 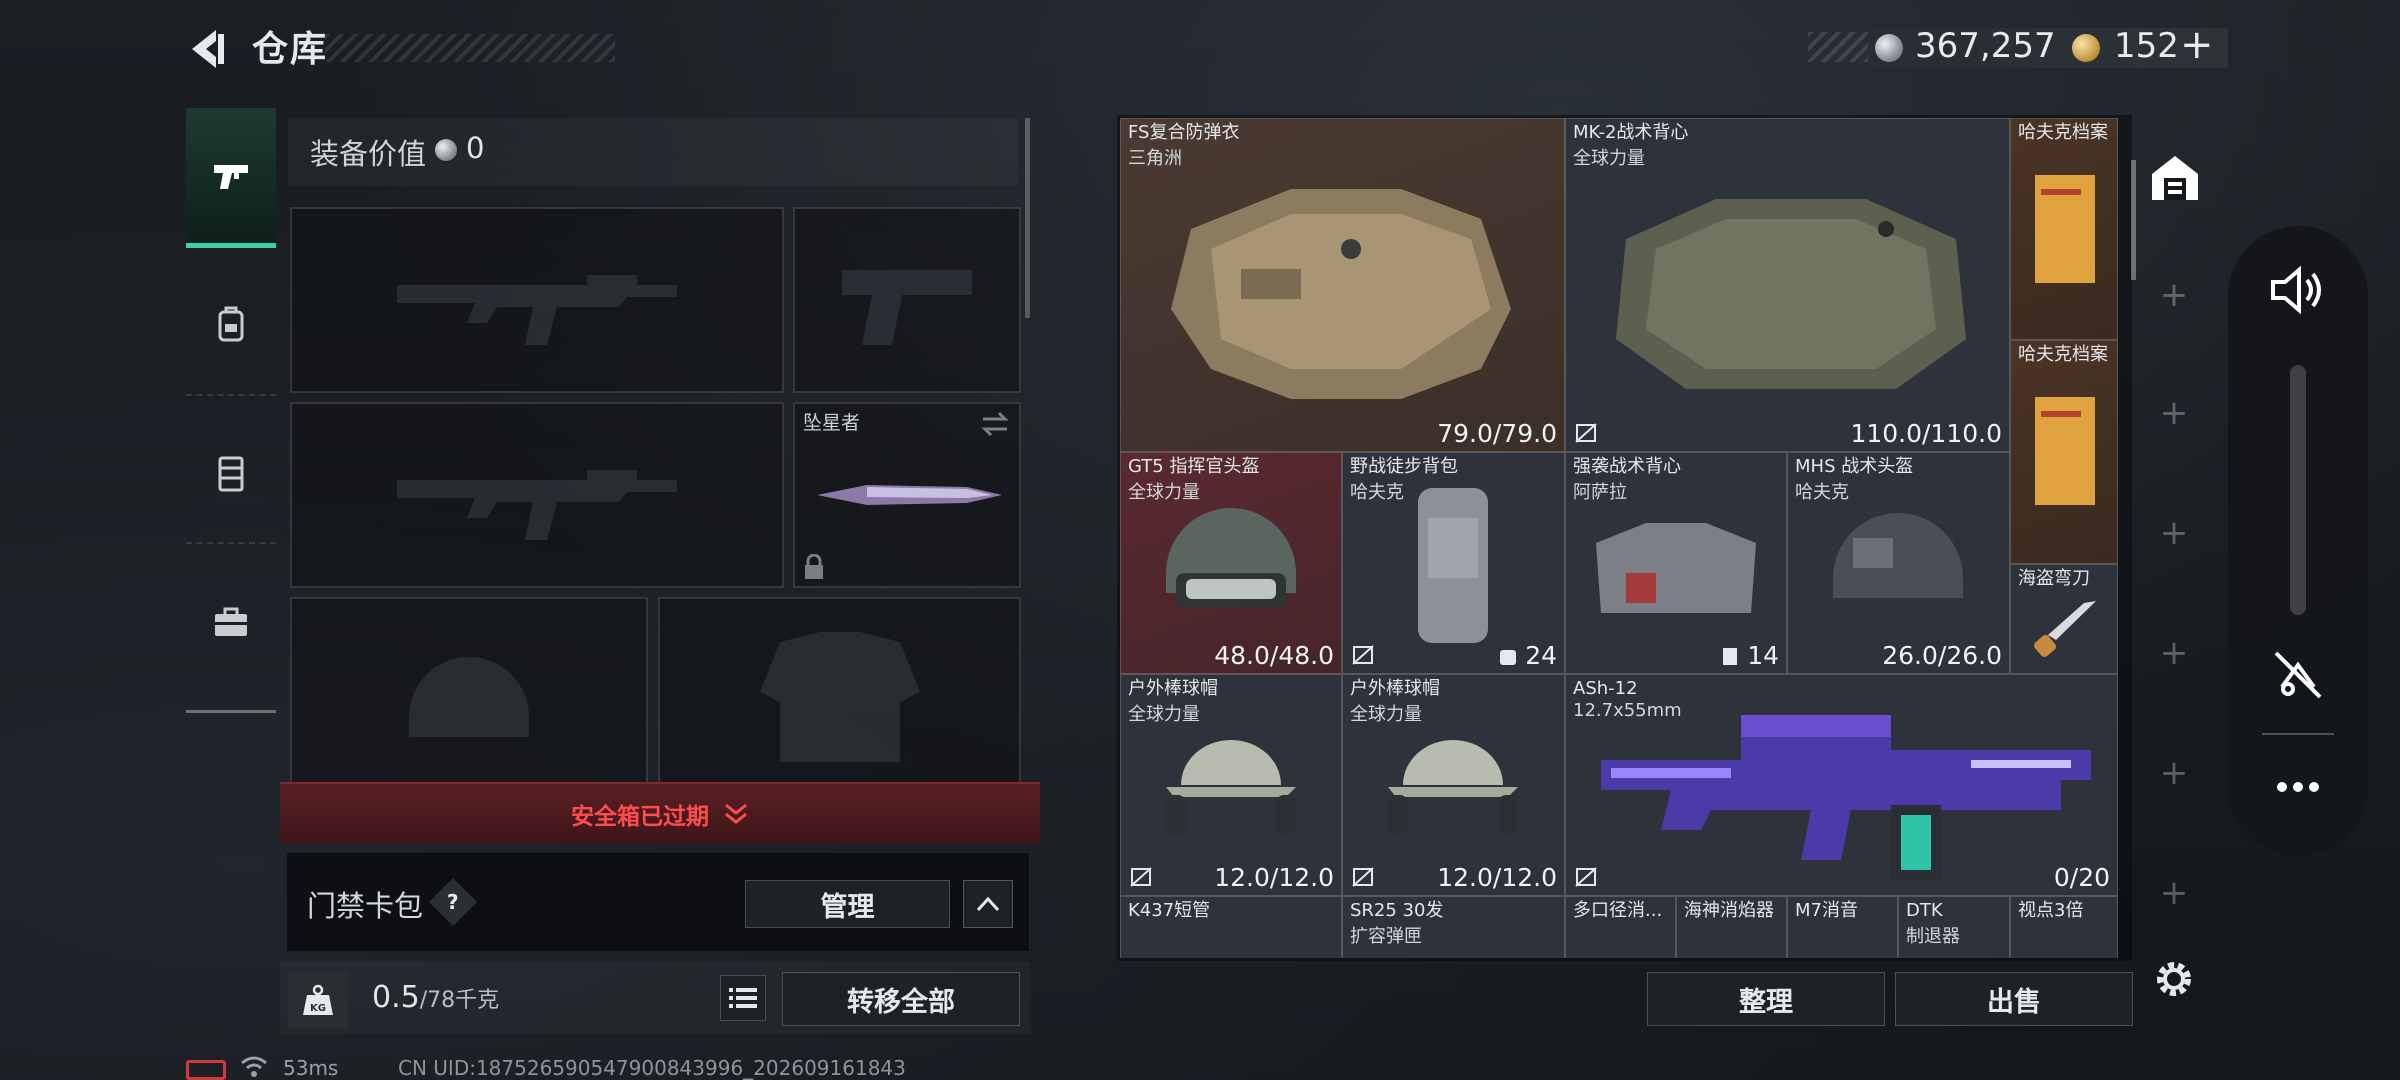 What do you see at coordinates (1730, 656) in the screenshot?
I see `vest-capacity-icon` at bounding box center [1730, 656].